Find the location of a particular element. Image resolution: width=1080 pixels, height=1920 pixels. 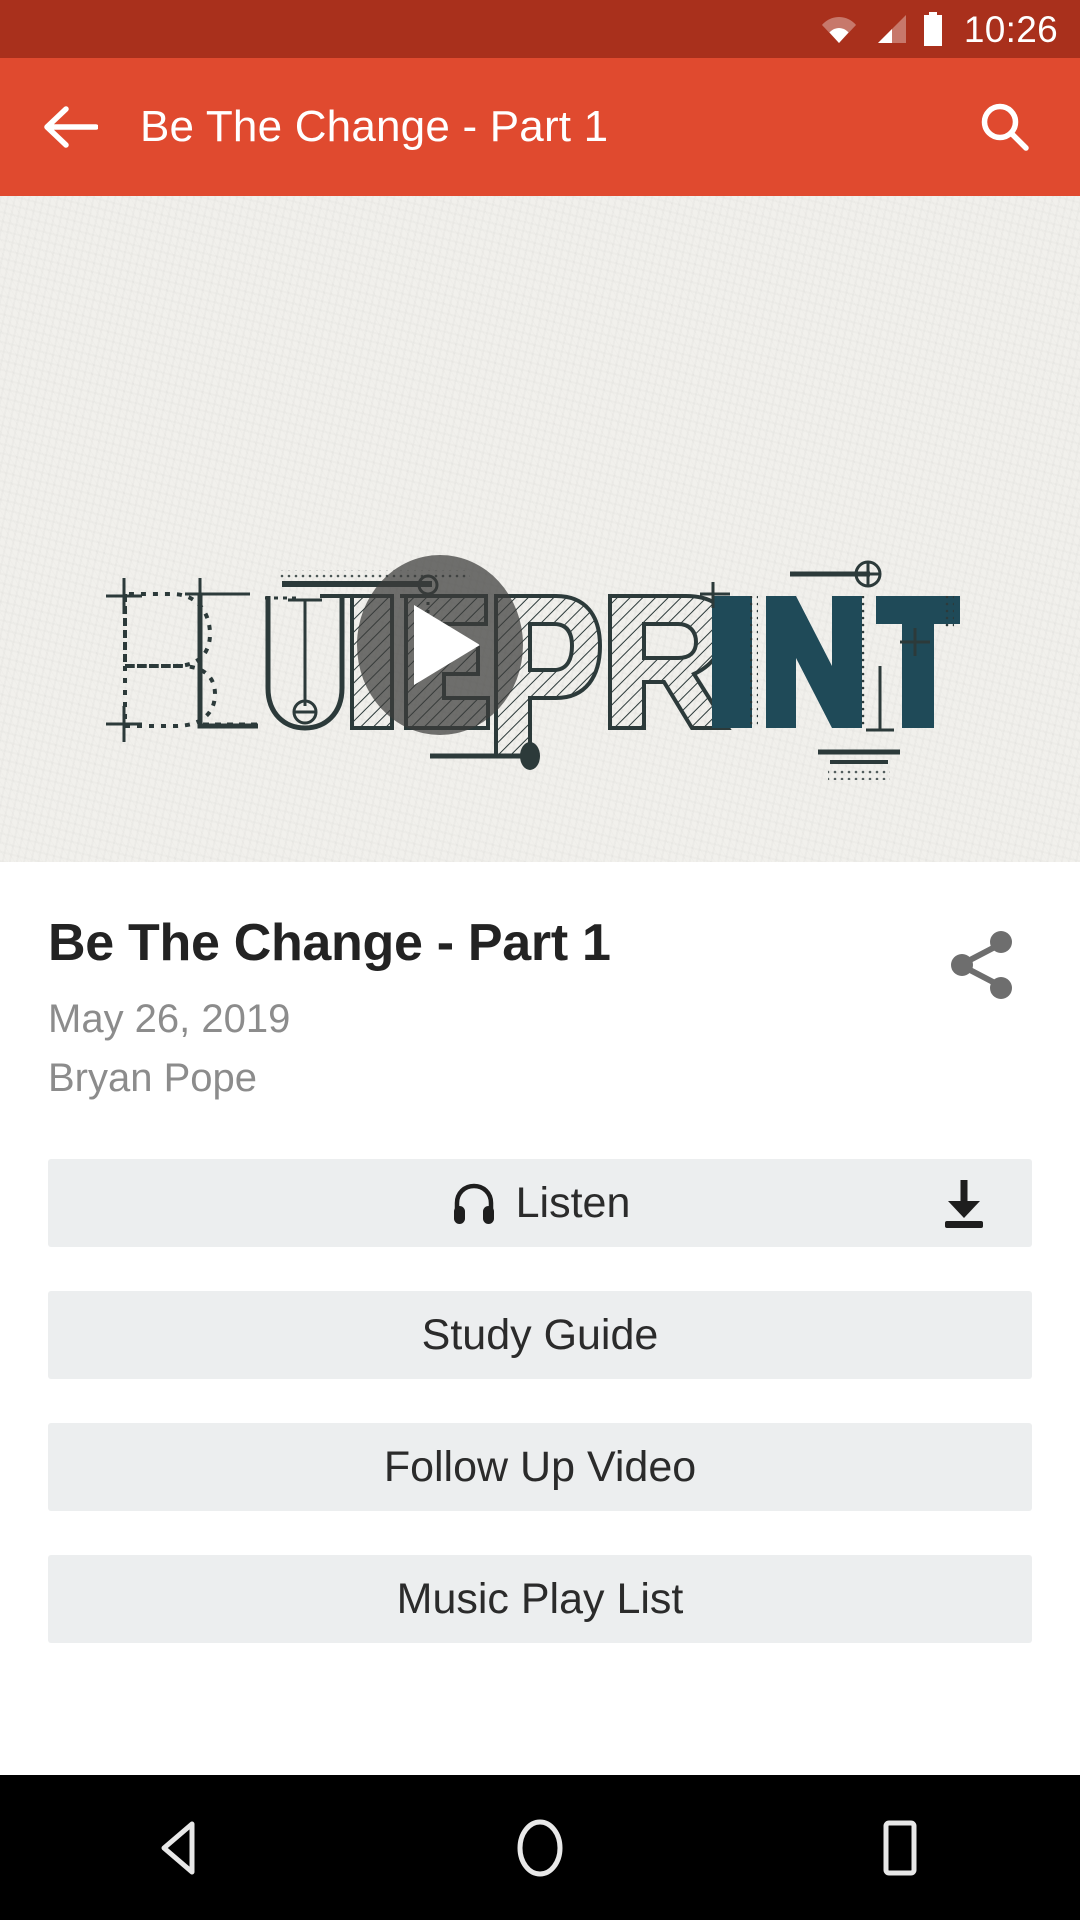

nav-back-button is located at coordinates (180, 1847).